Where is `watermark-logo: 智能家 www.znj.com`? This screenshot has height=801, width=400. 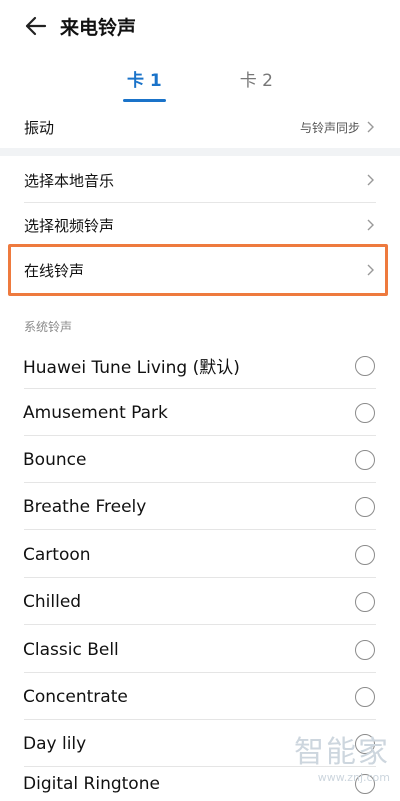 watermark-logo: 智能家 www.znj.com is located at coordinates (335, 765).